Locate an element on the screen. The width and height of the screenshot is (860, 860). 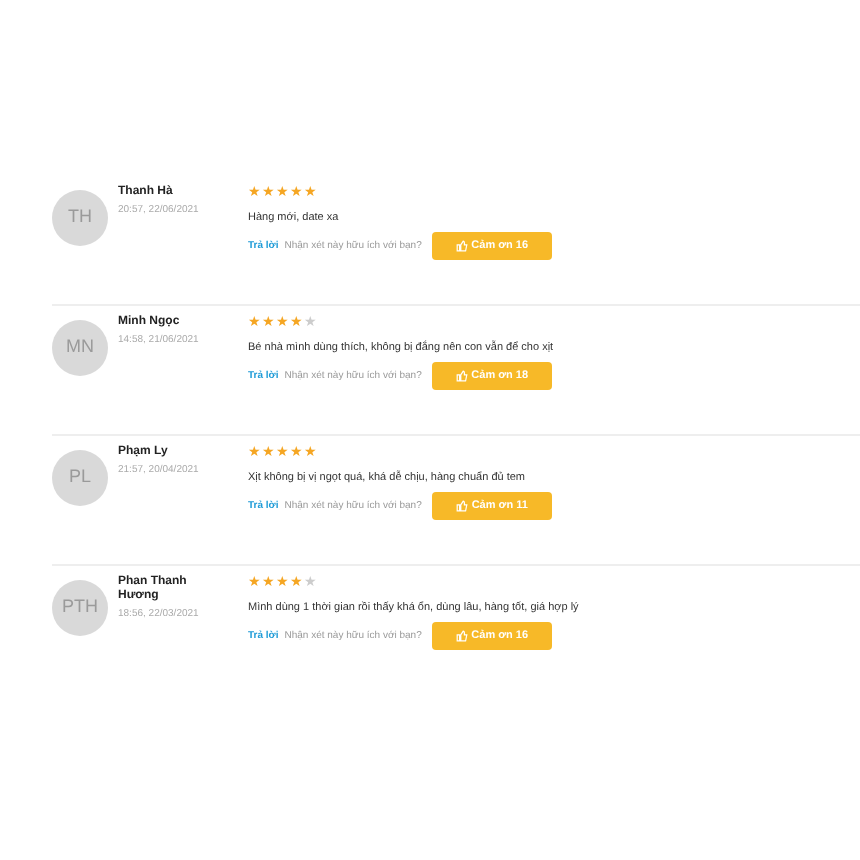
avatar: MN is located at coordinates (80, 348).